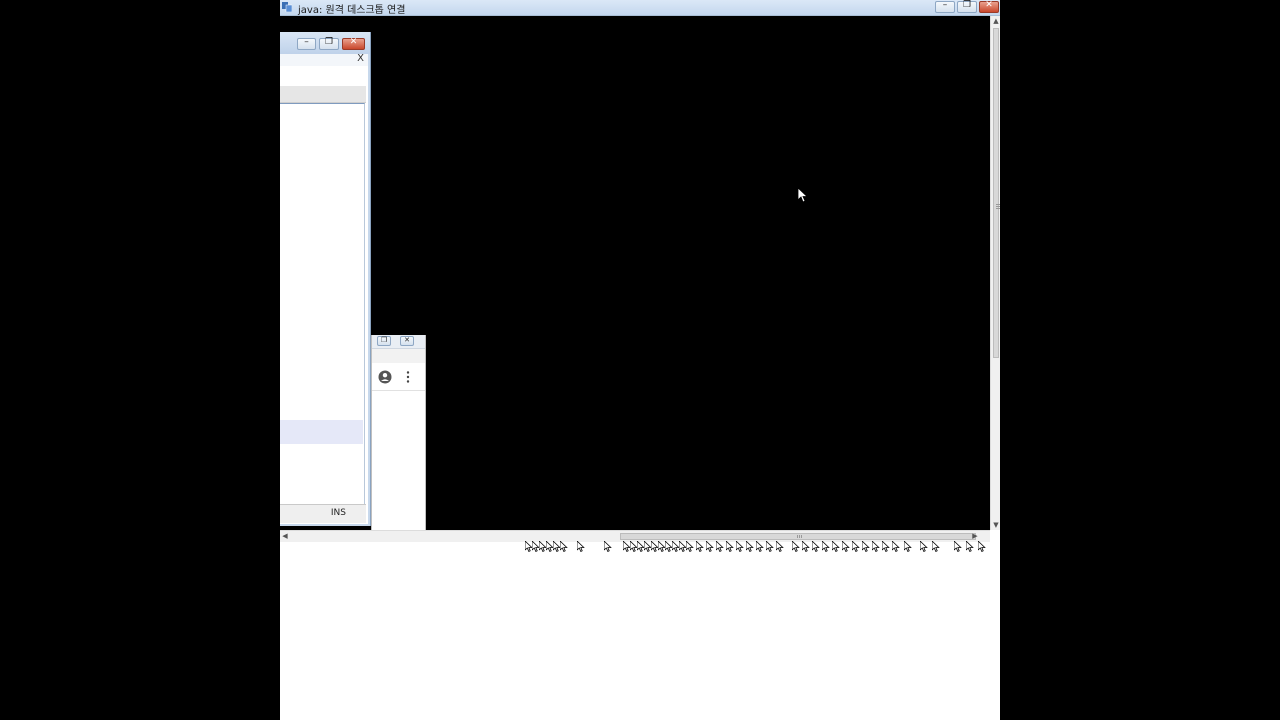 This screenshot has width=1280, height=720. I want to click on vertical-scroll-thumb, so click(996, 193).